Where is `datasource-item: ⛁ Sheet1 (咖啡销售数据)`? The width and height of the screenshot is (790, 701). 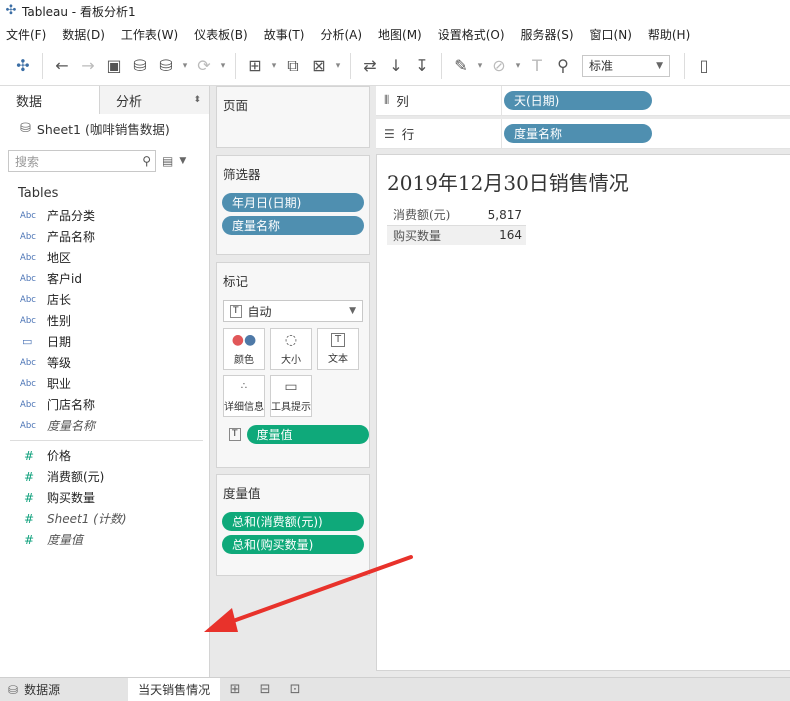
datasource-item: ⛁ Sheet1 (咖啡销售数据) is located at coordinates (104, 128).